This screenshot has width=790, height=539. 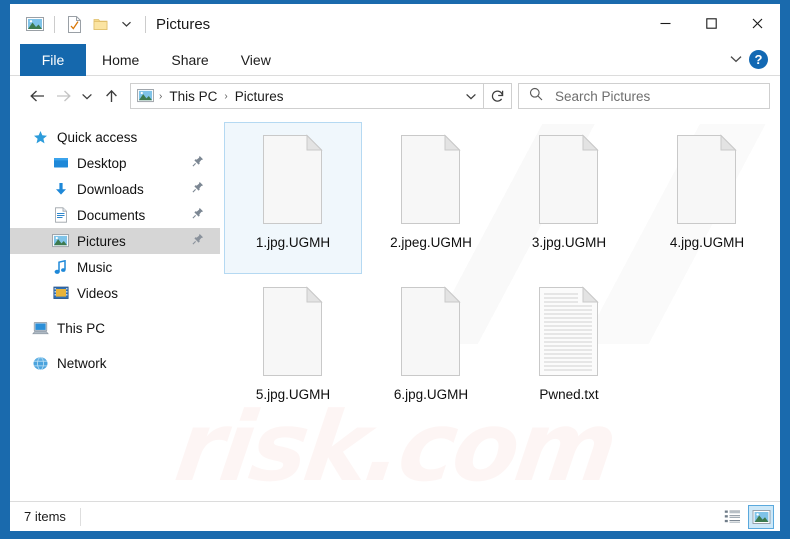 What do you see at coordinates (100, 24) in the screenshot?
I see `new-folder-icon` at bounding box center [100, 24].